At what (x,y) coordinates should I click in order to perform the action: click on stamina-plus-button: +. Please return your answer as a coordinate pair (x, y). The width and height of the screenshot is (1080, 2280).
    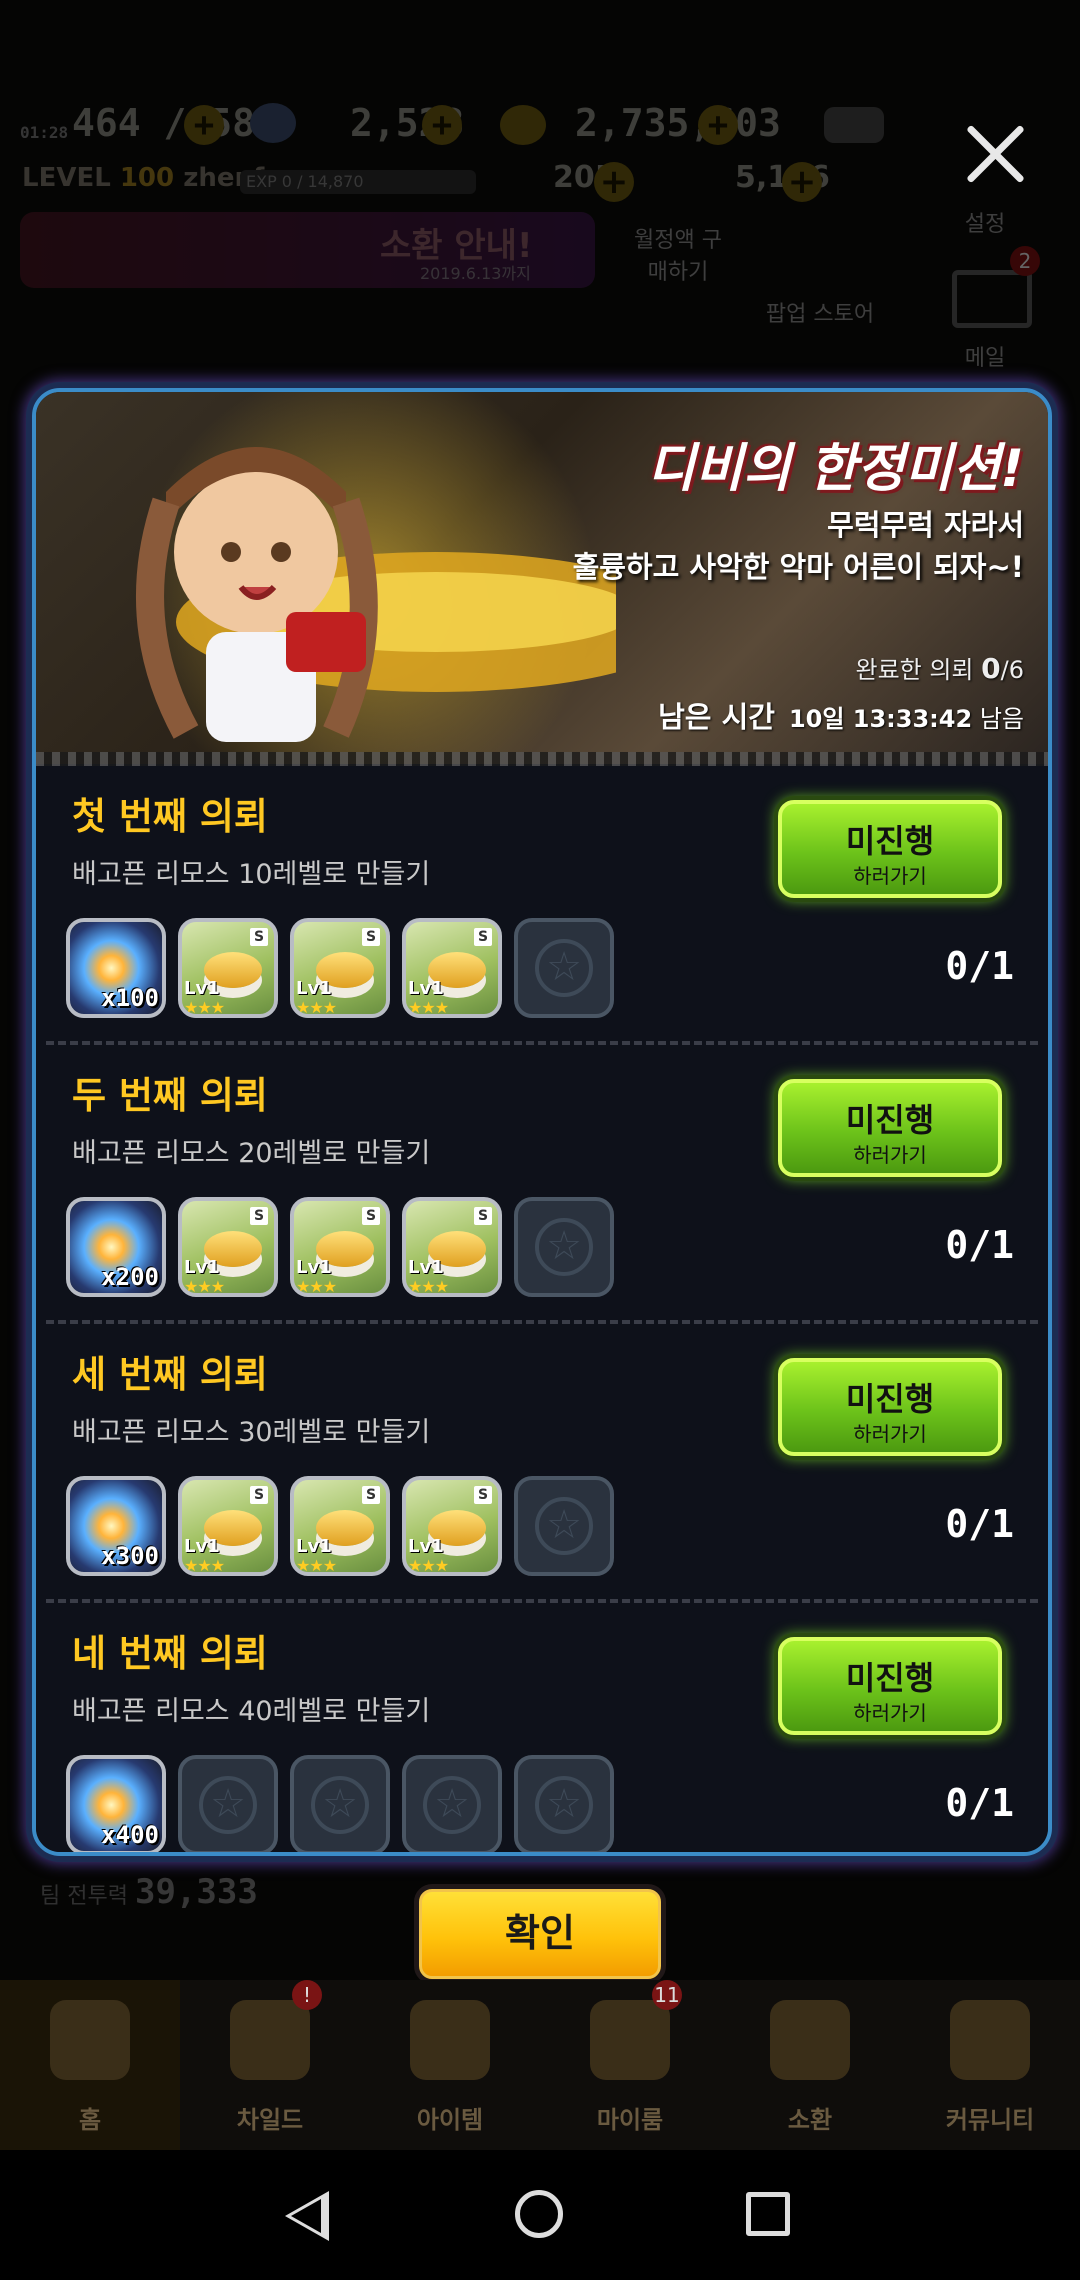
    Looking at the image, I should click on (204, 125).